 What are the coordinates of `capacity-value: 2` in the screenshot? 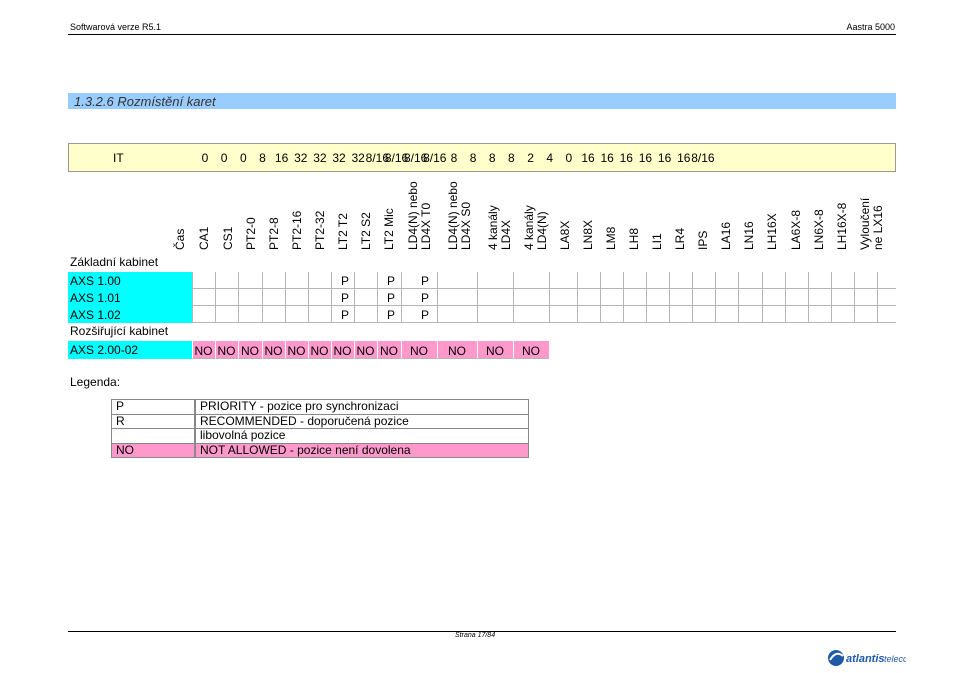 It's located at (530, 158).